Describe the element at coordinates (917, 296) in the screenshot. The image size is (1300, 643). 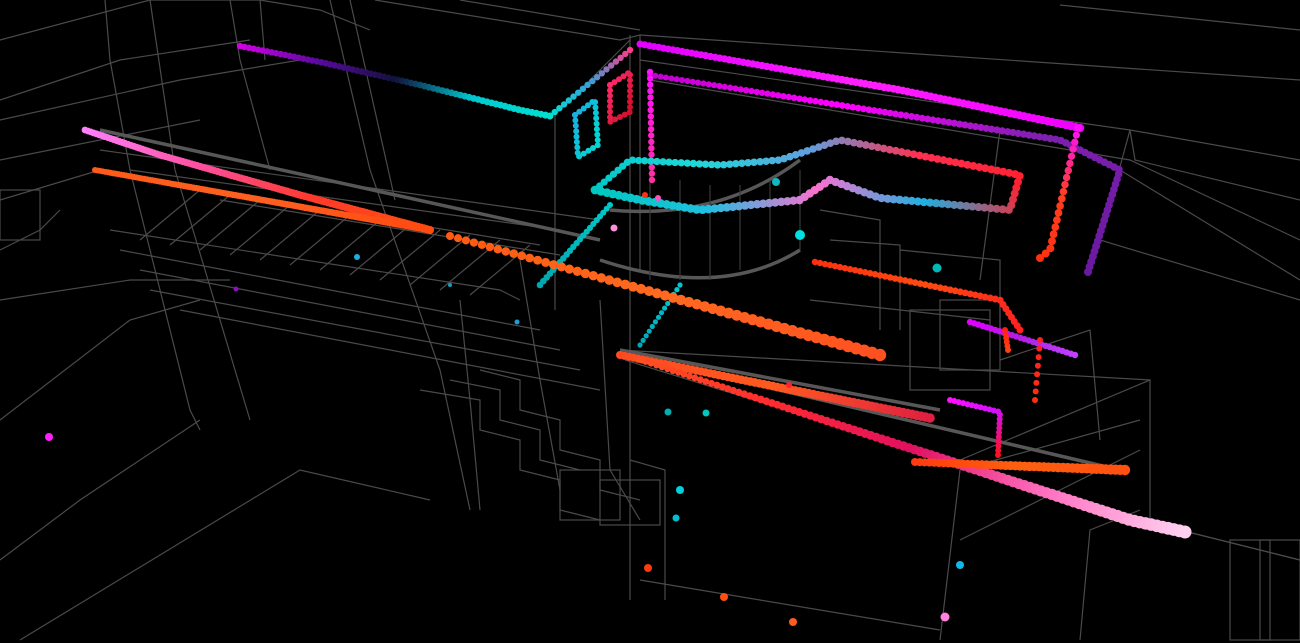
I see `trail-red-middle` at that location.